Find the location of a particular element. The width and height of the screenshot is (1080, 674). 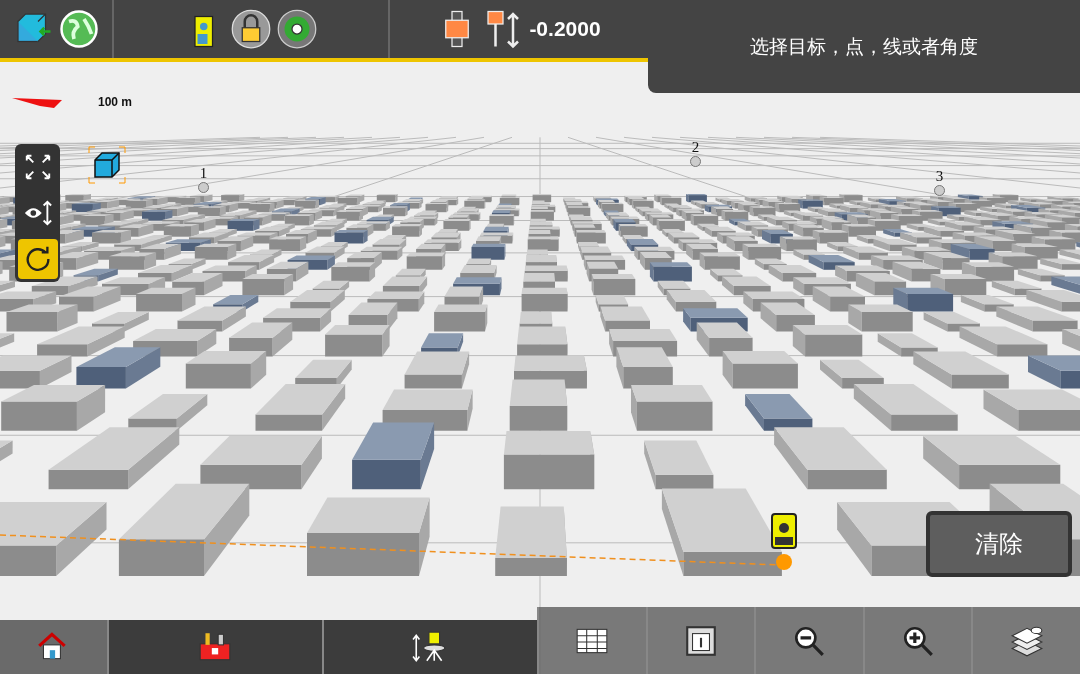

layers-button is located at coordinates (1025, 640).